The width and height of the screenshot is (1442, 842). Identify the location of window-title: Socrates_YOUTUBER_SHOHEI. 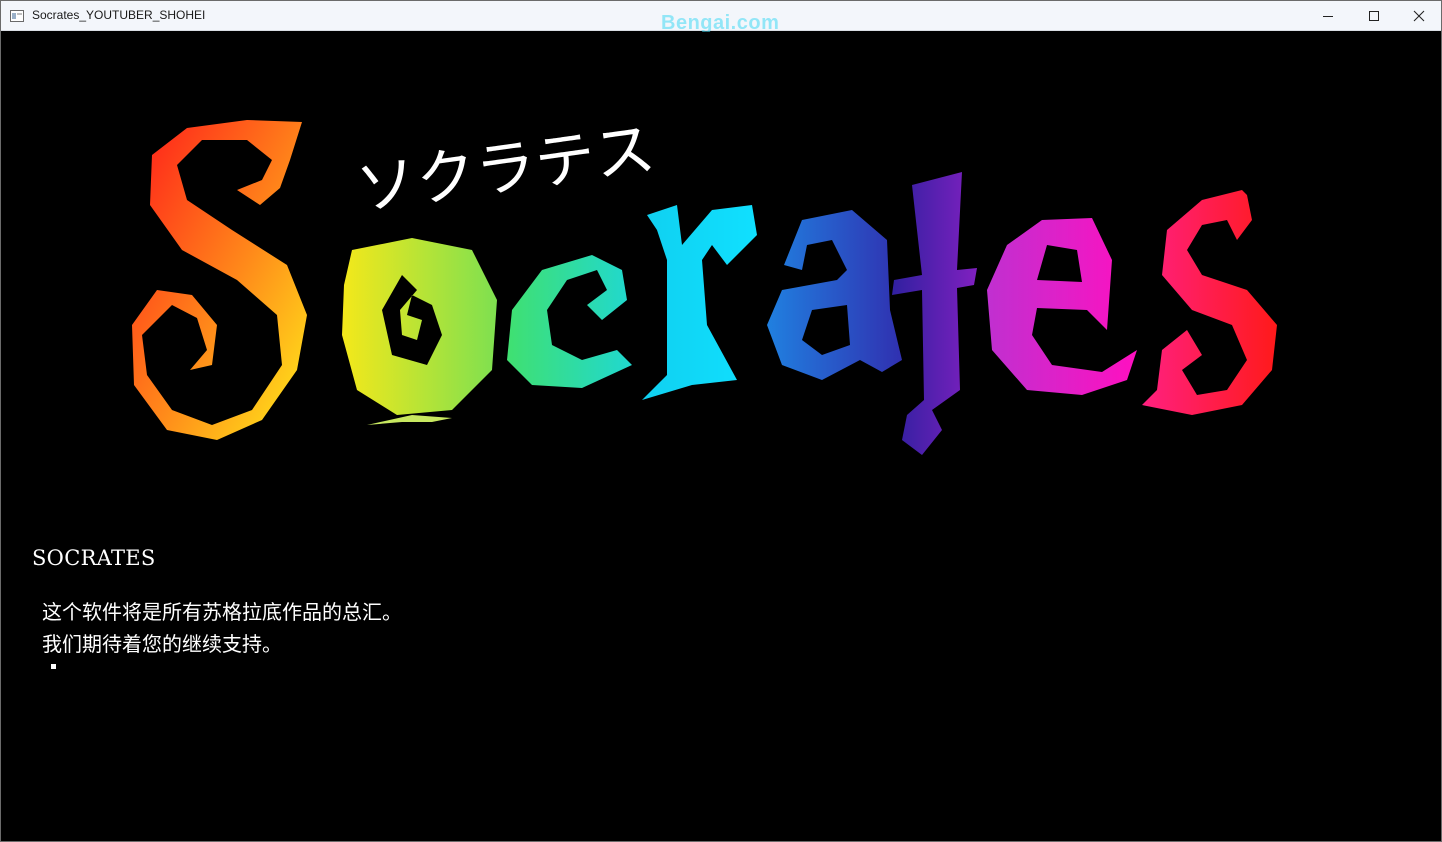
(119, 15).